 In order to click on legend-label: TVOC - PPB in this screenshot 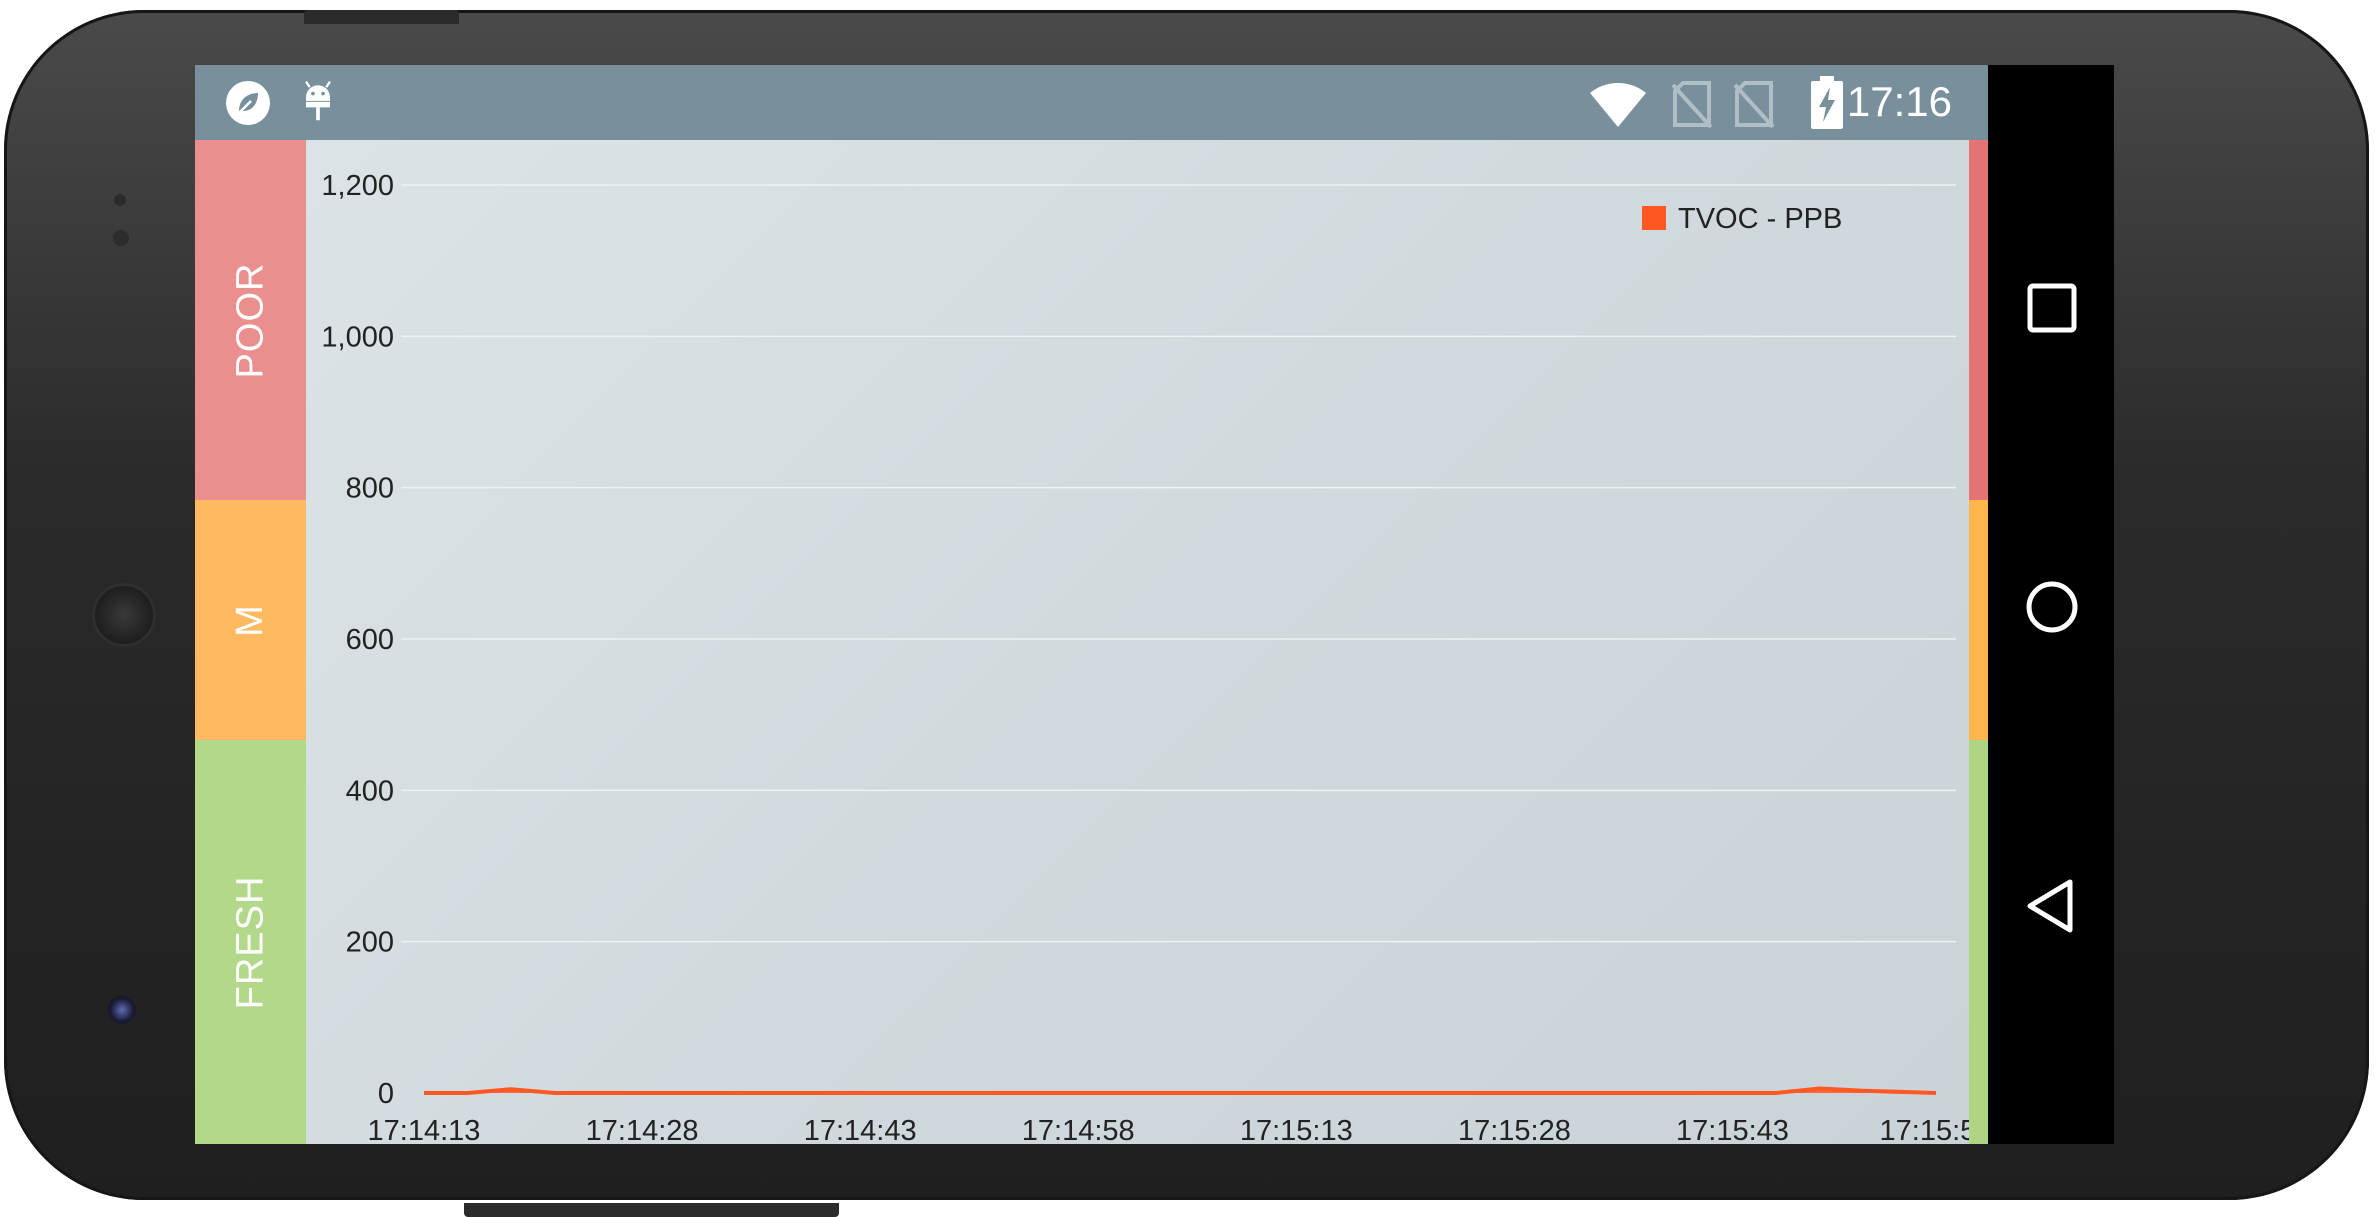, I will do `click(1760, 219)`.